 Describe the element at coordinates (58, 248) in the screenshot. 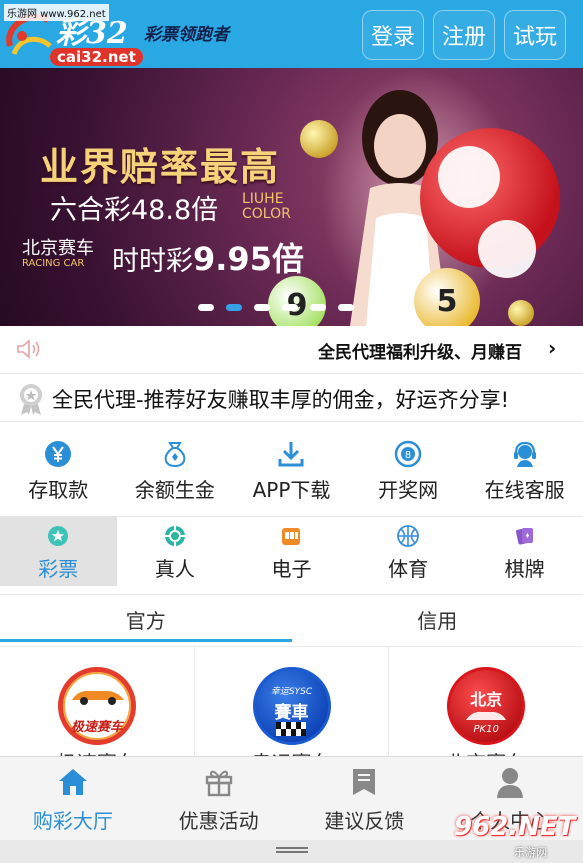

I see `banner-beijing-text: 北京赛车` at that location.